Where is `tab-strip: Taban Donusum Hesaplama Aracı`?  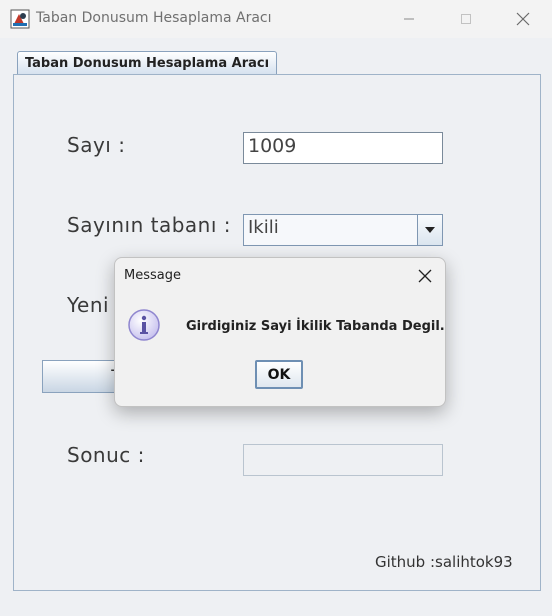 tab-strip: Taban Donusum Hesaplama Aracı is located at coordinates (276, 58).